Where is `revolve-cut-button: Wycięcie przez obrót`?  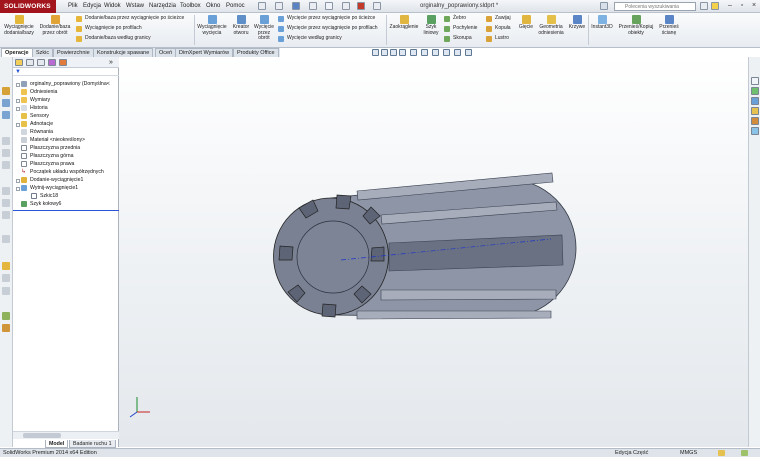 revolve-cut-button: Wycięcie przez obrót is located at coordinates (264, 28).